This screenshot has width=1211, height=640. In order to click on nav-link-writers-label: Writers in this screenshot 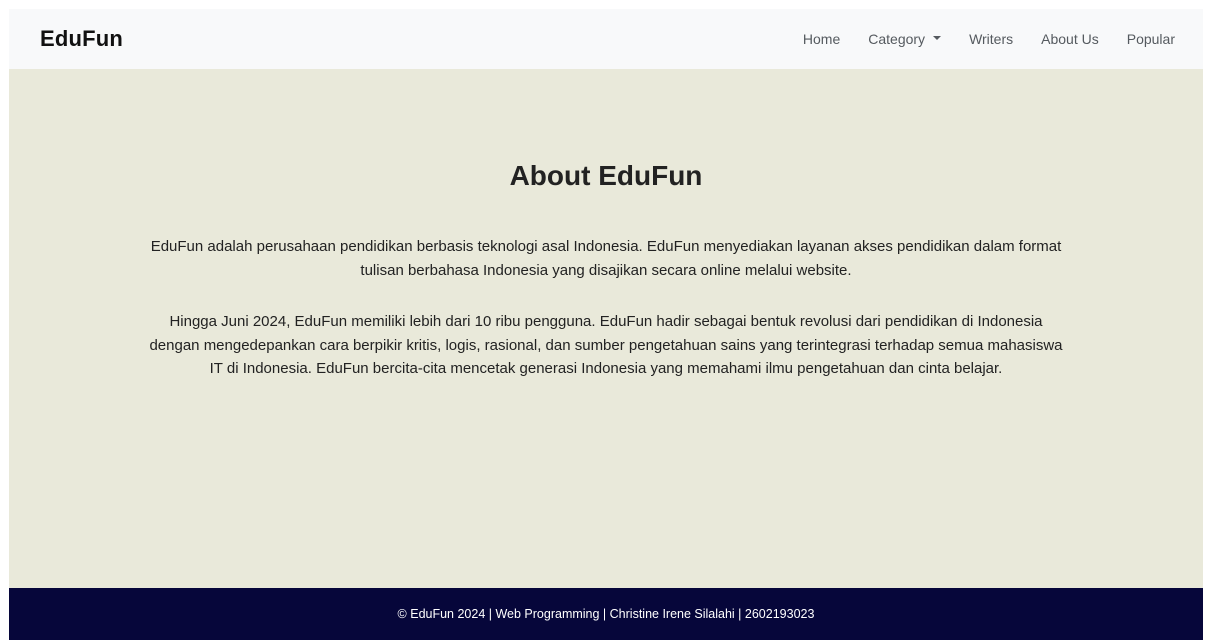, I will do `click(991, 39)`.